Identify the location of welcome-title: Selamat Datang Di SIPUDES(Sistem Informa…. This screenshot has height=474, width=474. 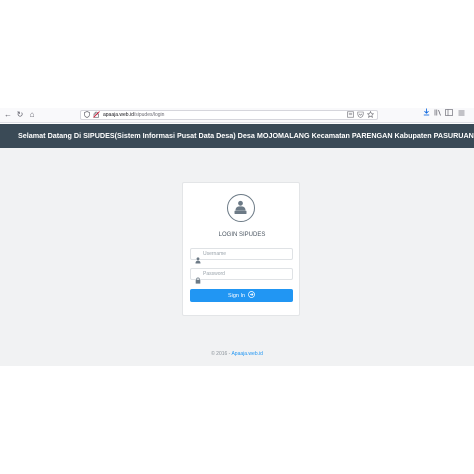
(246, 135).